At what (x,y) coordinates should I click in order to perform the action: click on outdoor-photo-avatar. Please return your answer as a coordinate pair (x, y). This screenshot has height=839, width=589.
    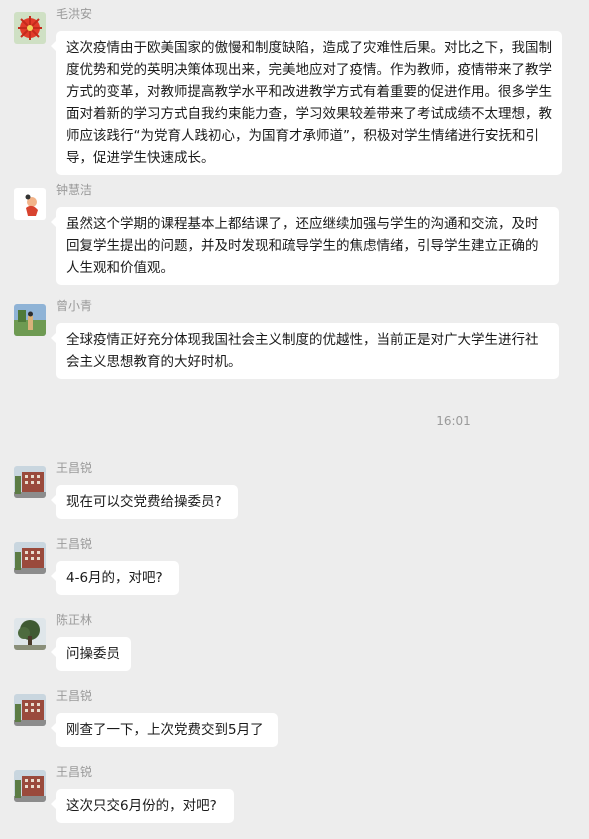
    Looking at the image, I should click on (30, 320).